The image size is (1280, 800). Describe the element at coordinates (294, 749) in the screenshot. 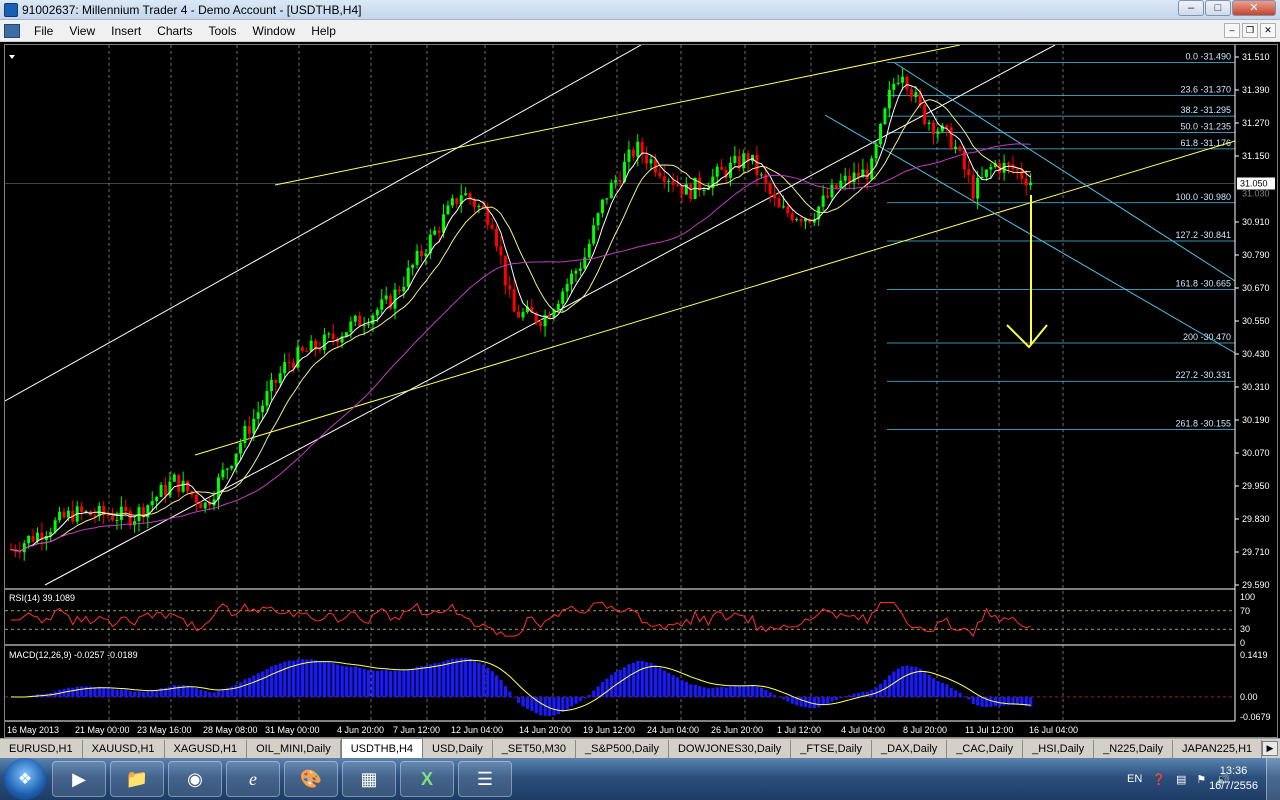

I see `tab-oil-mini: OIL_MINI,Daily` at that location.